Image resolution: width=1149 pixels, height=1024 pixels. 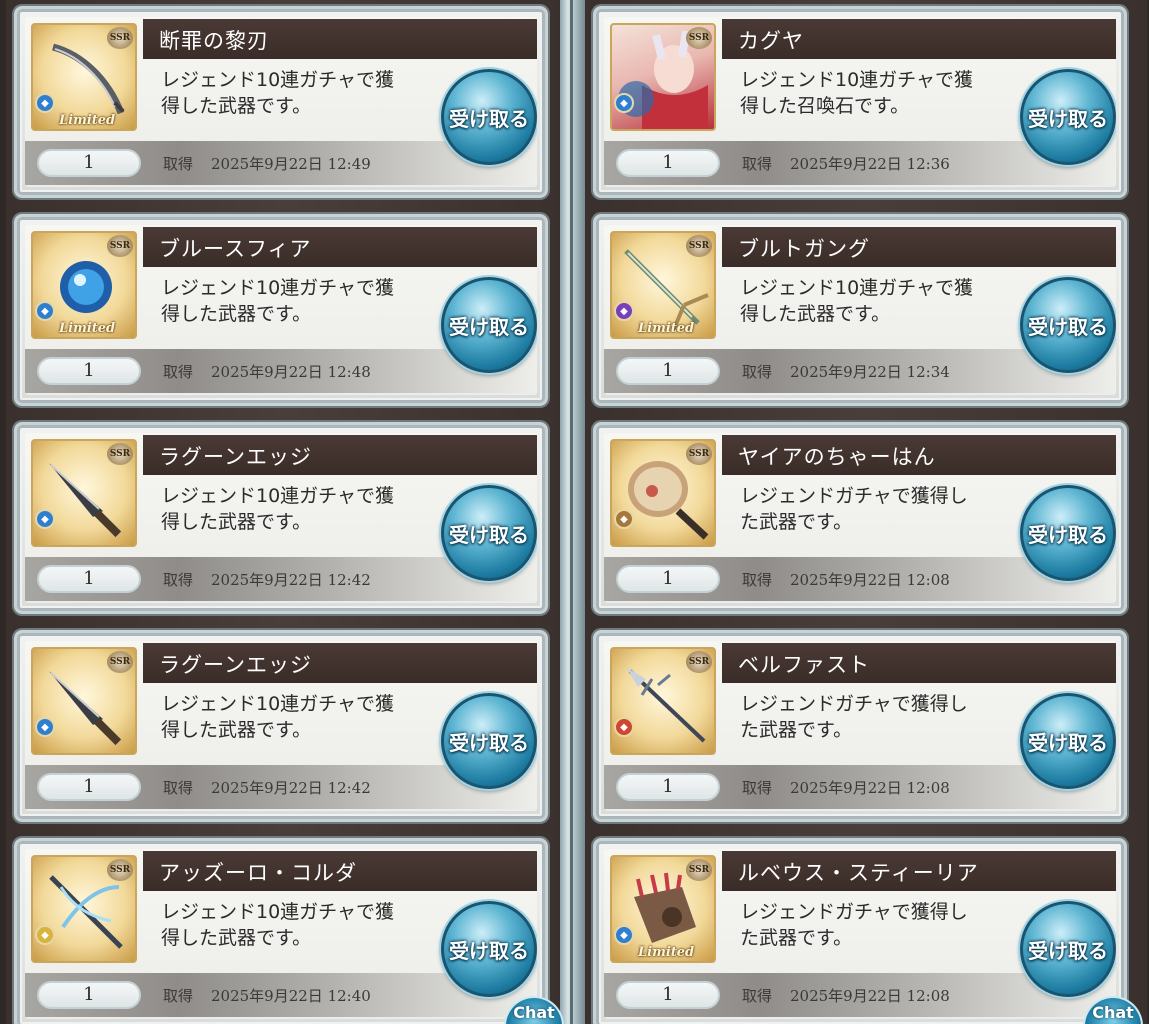 What do you see at coordinates (880, 509) in the screenshot?
I see `item-description: レジェンドガチャで獲得し た武器です。` at bounding box center [880, 509].